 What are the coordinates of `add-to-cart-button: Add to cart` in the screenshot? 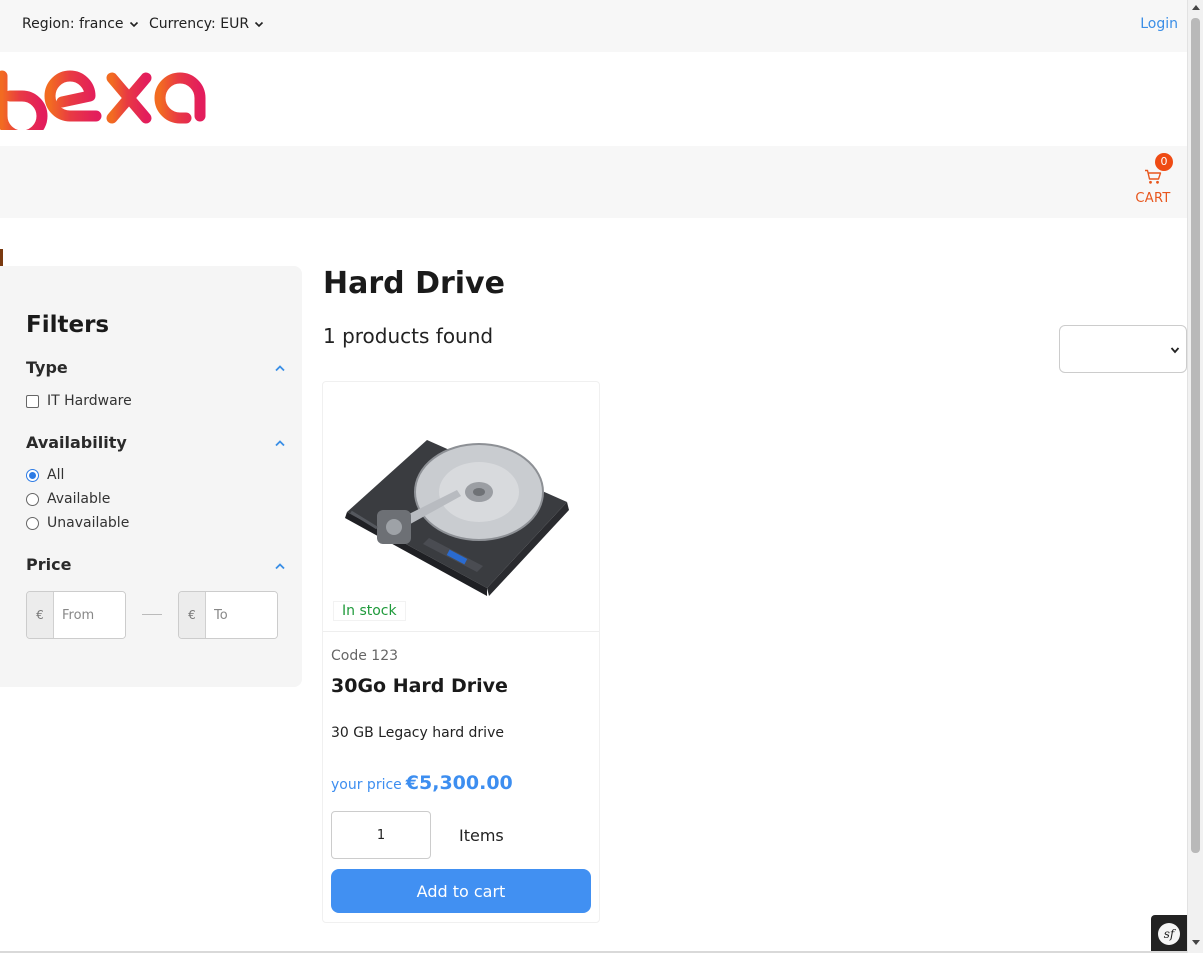 It's located at (461, 891).